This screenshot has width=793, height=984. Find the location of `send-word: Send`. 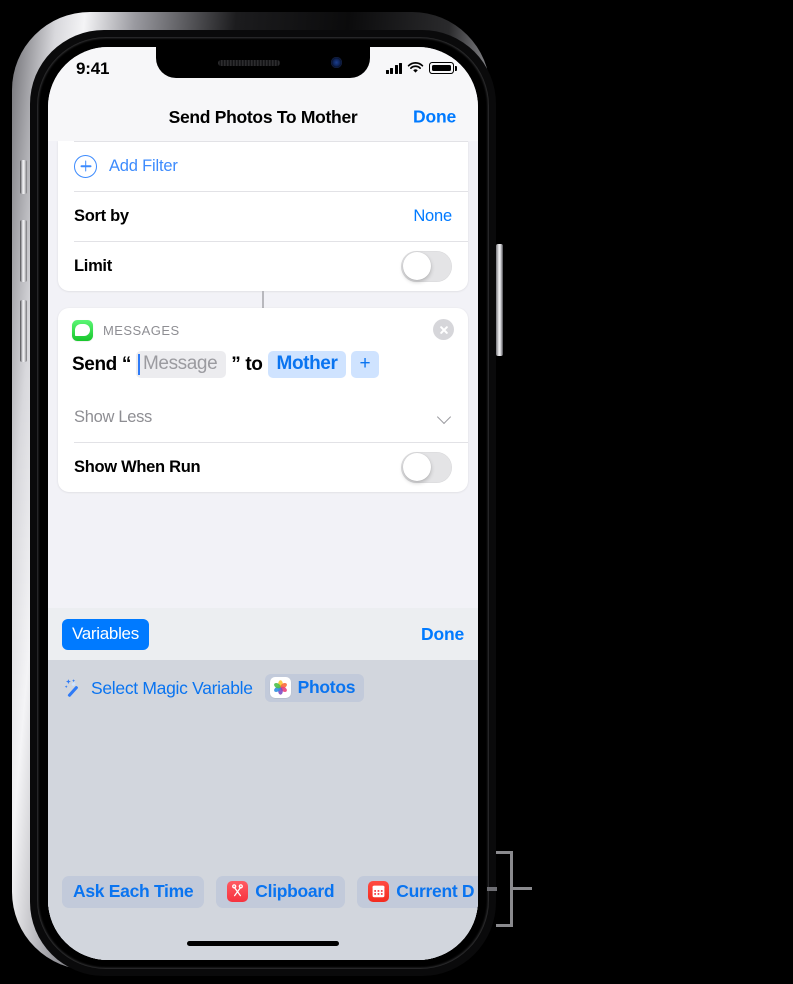

send-word: Send is located at coordinates (94, 364).